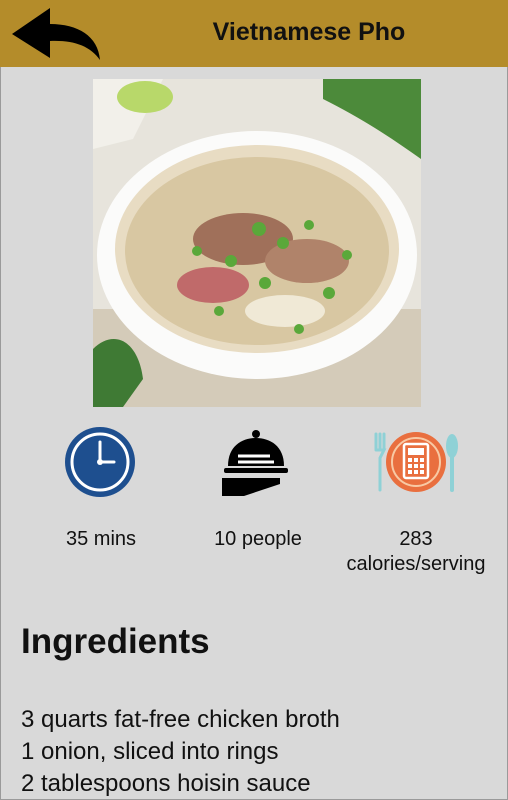  I want to click on ingredients-heading: Ingredients, so click(115, 641).